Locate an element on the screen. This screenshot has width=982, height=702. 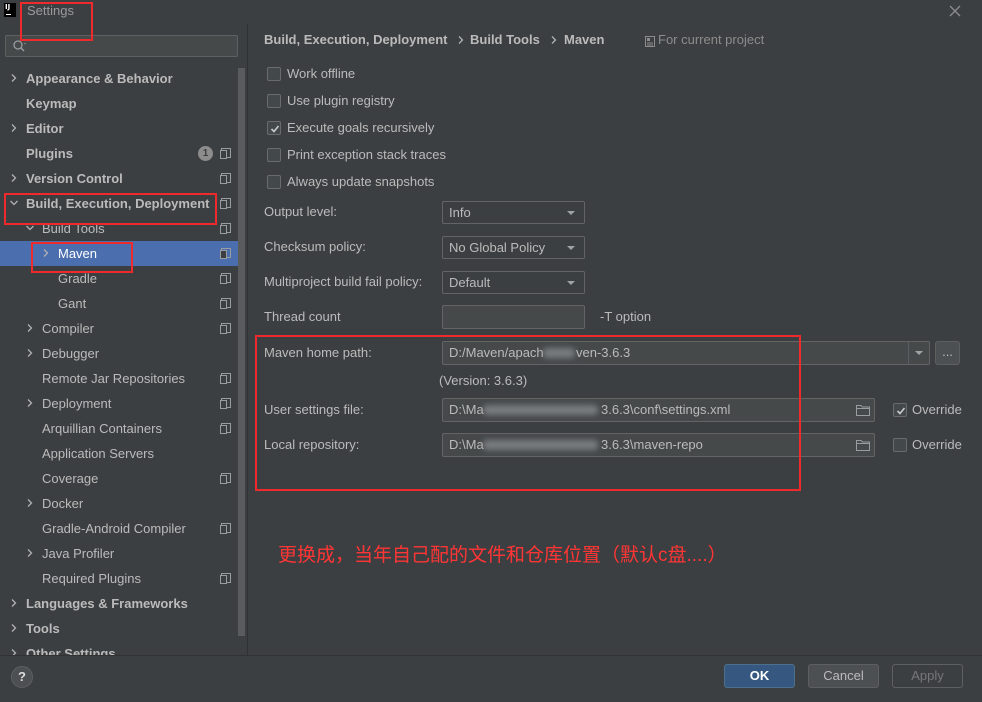
project-scope-icon is located at coordinates (650, 41).